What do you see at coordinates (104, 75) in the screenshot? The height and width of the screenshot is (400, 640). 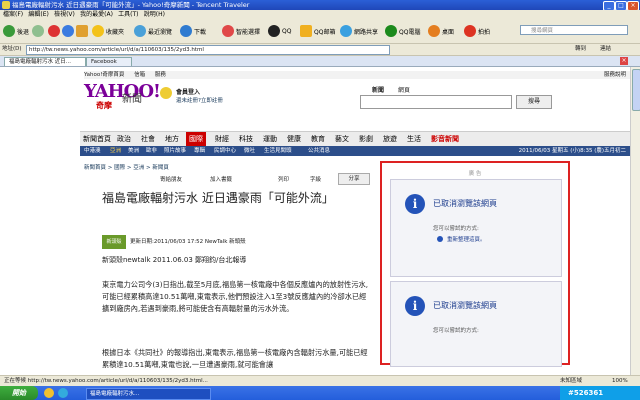 I see `top-link-home: Yahoo!奇摩首頁` at bounding box center [104, 75].